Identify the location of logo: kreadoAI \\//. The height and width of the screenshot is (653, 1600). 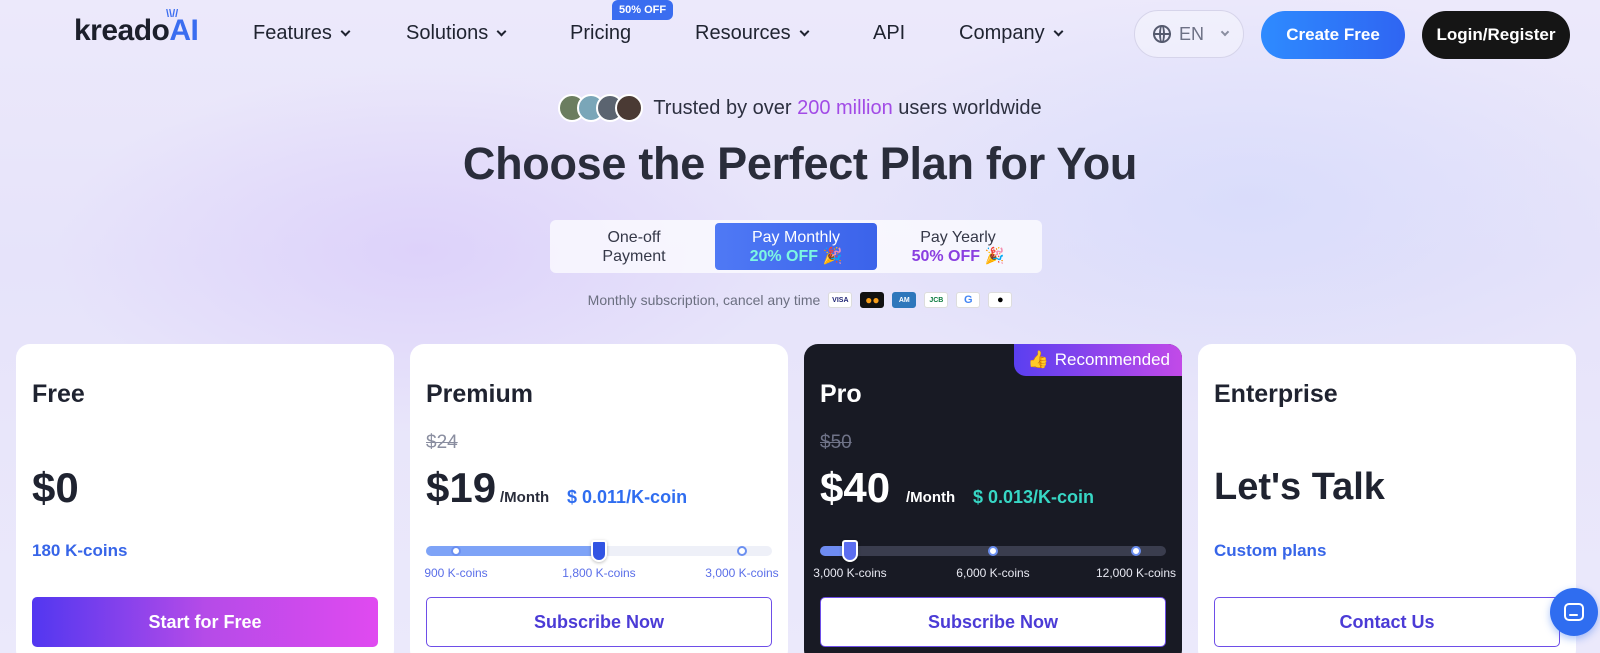
(136, 28).